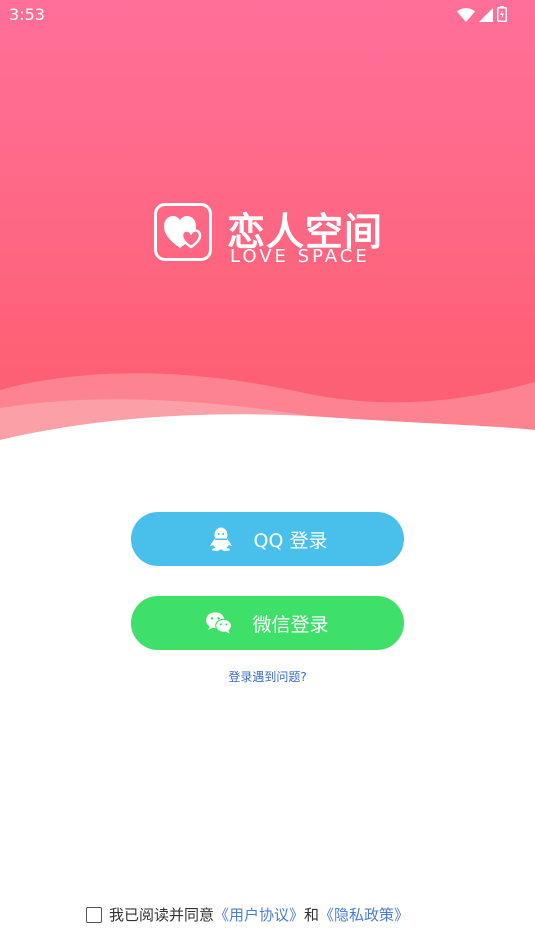 Image resolution: width=535 pixels, height=951 pixels. I want to click on agreement-conjunction: 和, so click(312, 915).